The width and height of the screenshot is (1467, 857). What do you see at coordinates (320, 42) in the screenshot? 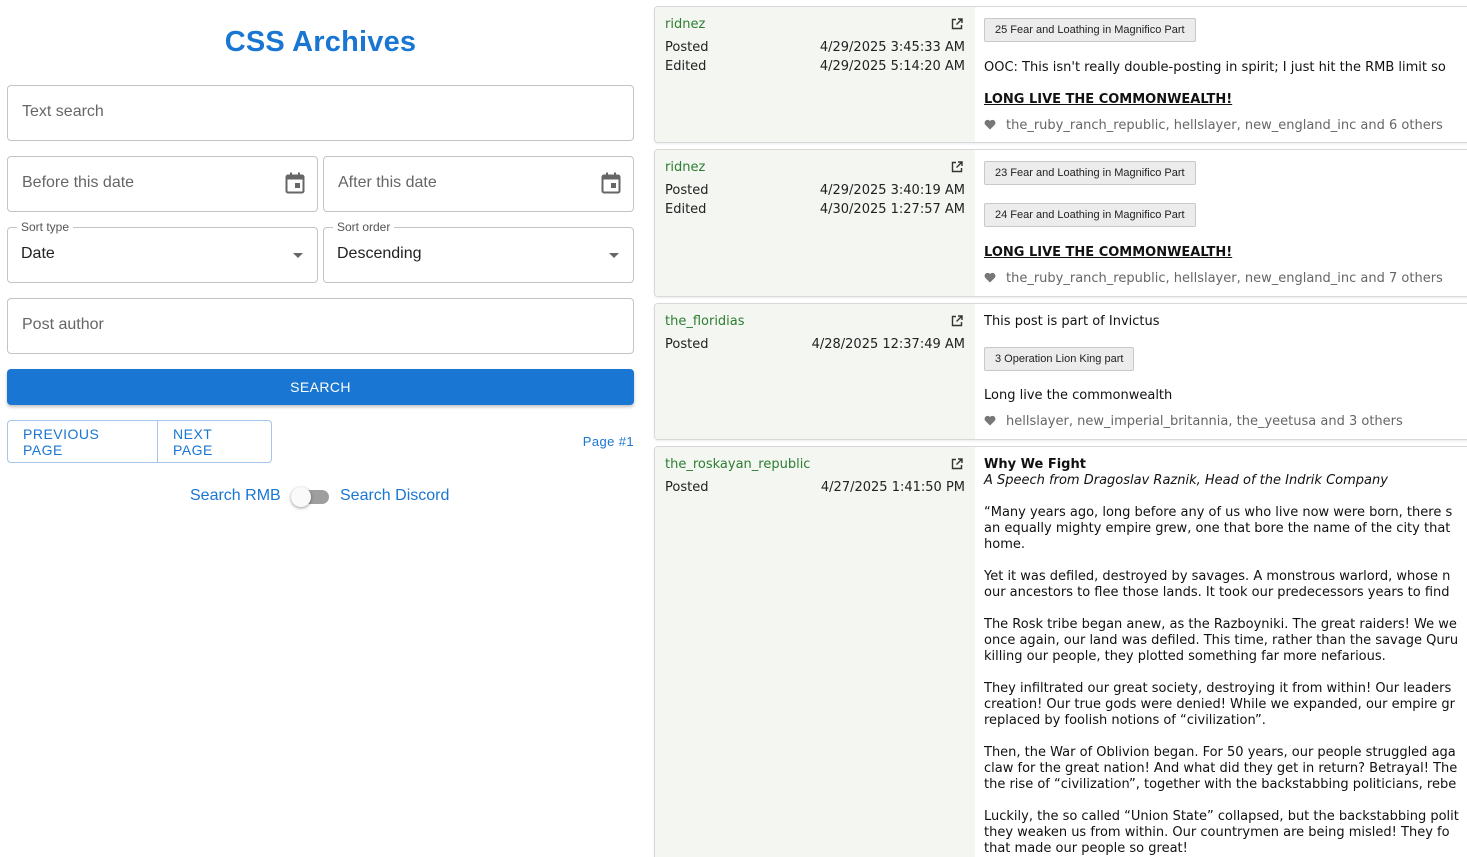
I see `page-title: CSS Archives` at bounding box center [320, 42].